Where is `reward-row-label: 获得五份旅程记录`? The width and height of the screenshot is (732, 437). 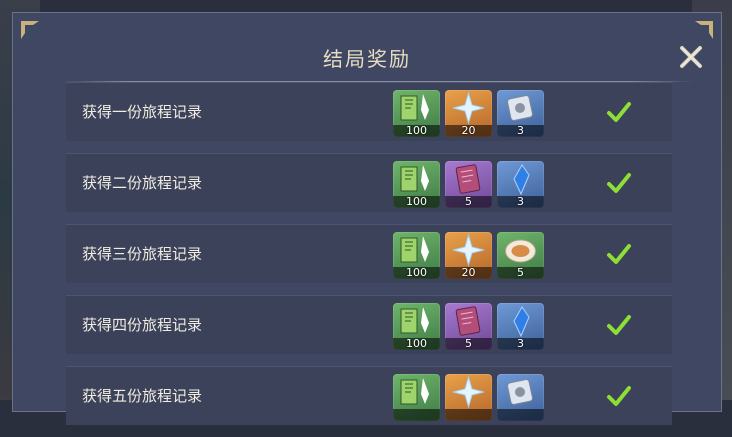
reward-row-label: 获得五份旅程记录 is located at coordinates (142, 396).